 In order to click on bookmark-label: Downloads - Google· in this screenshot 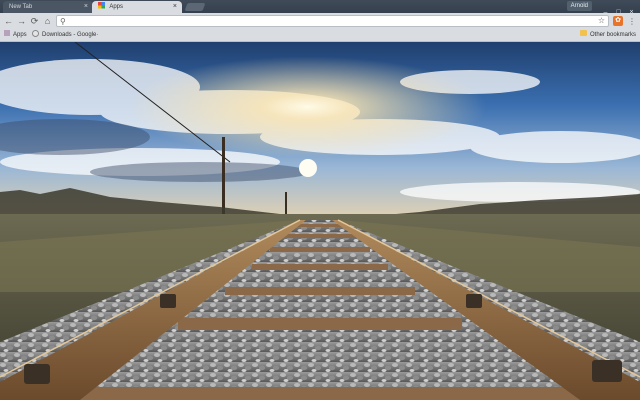, I will do `click(70, 35)`.